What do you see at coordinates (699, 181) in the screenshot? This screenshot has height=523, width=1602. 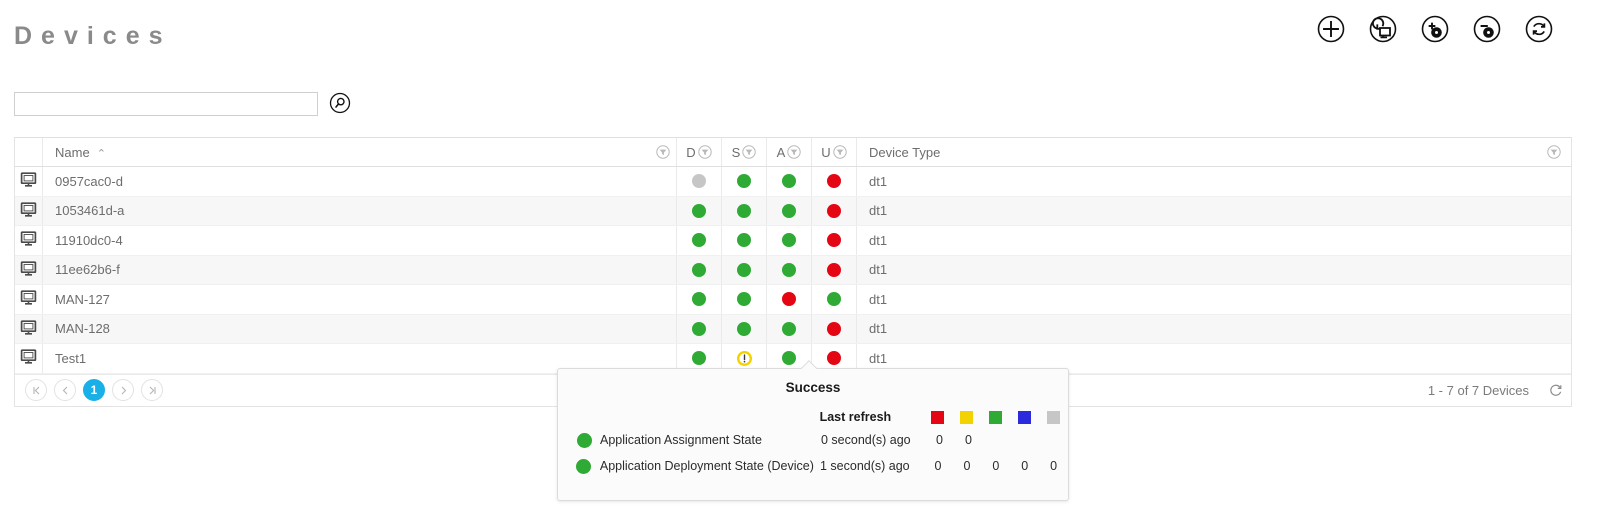 I see `status-dot-gray` at bounding box center [699, 181].